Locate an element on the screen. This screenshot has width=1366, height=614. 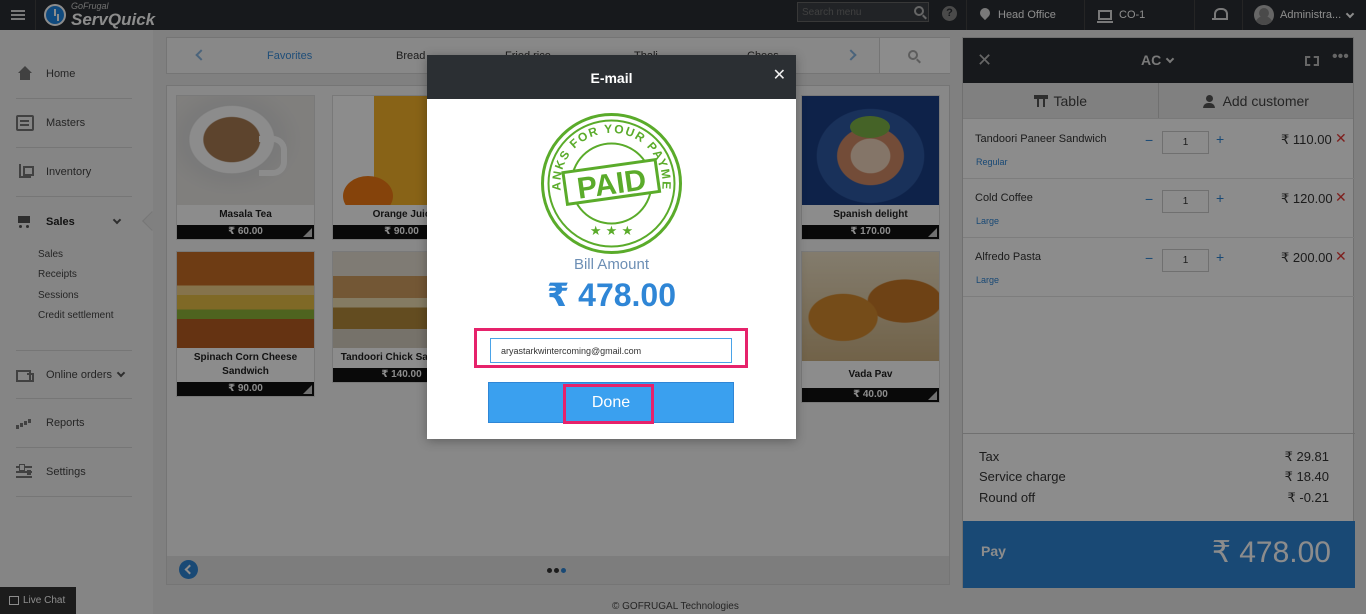
email-field is located at coordinates (611, 350).